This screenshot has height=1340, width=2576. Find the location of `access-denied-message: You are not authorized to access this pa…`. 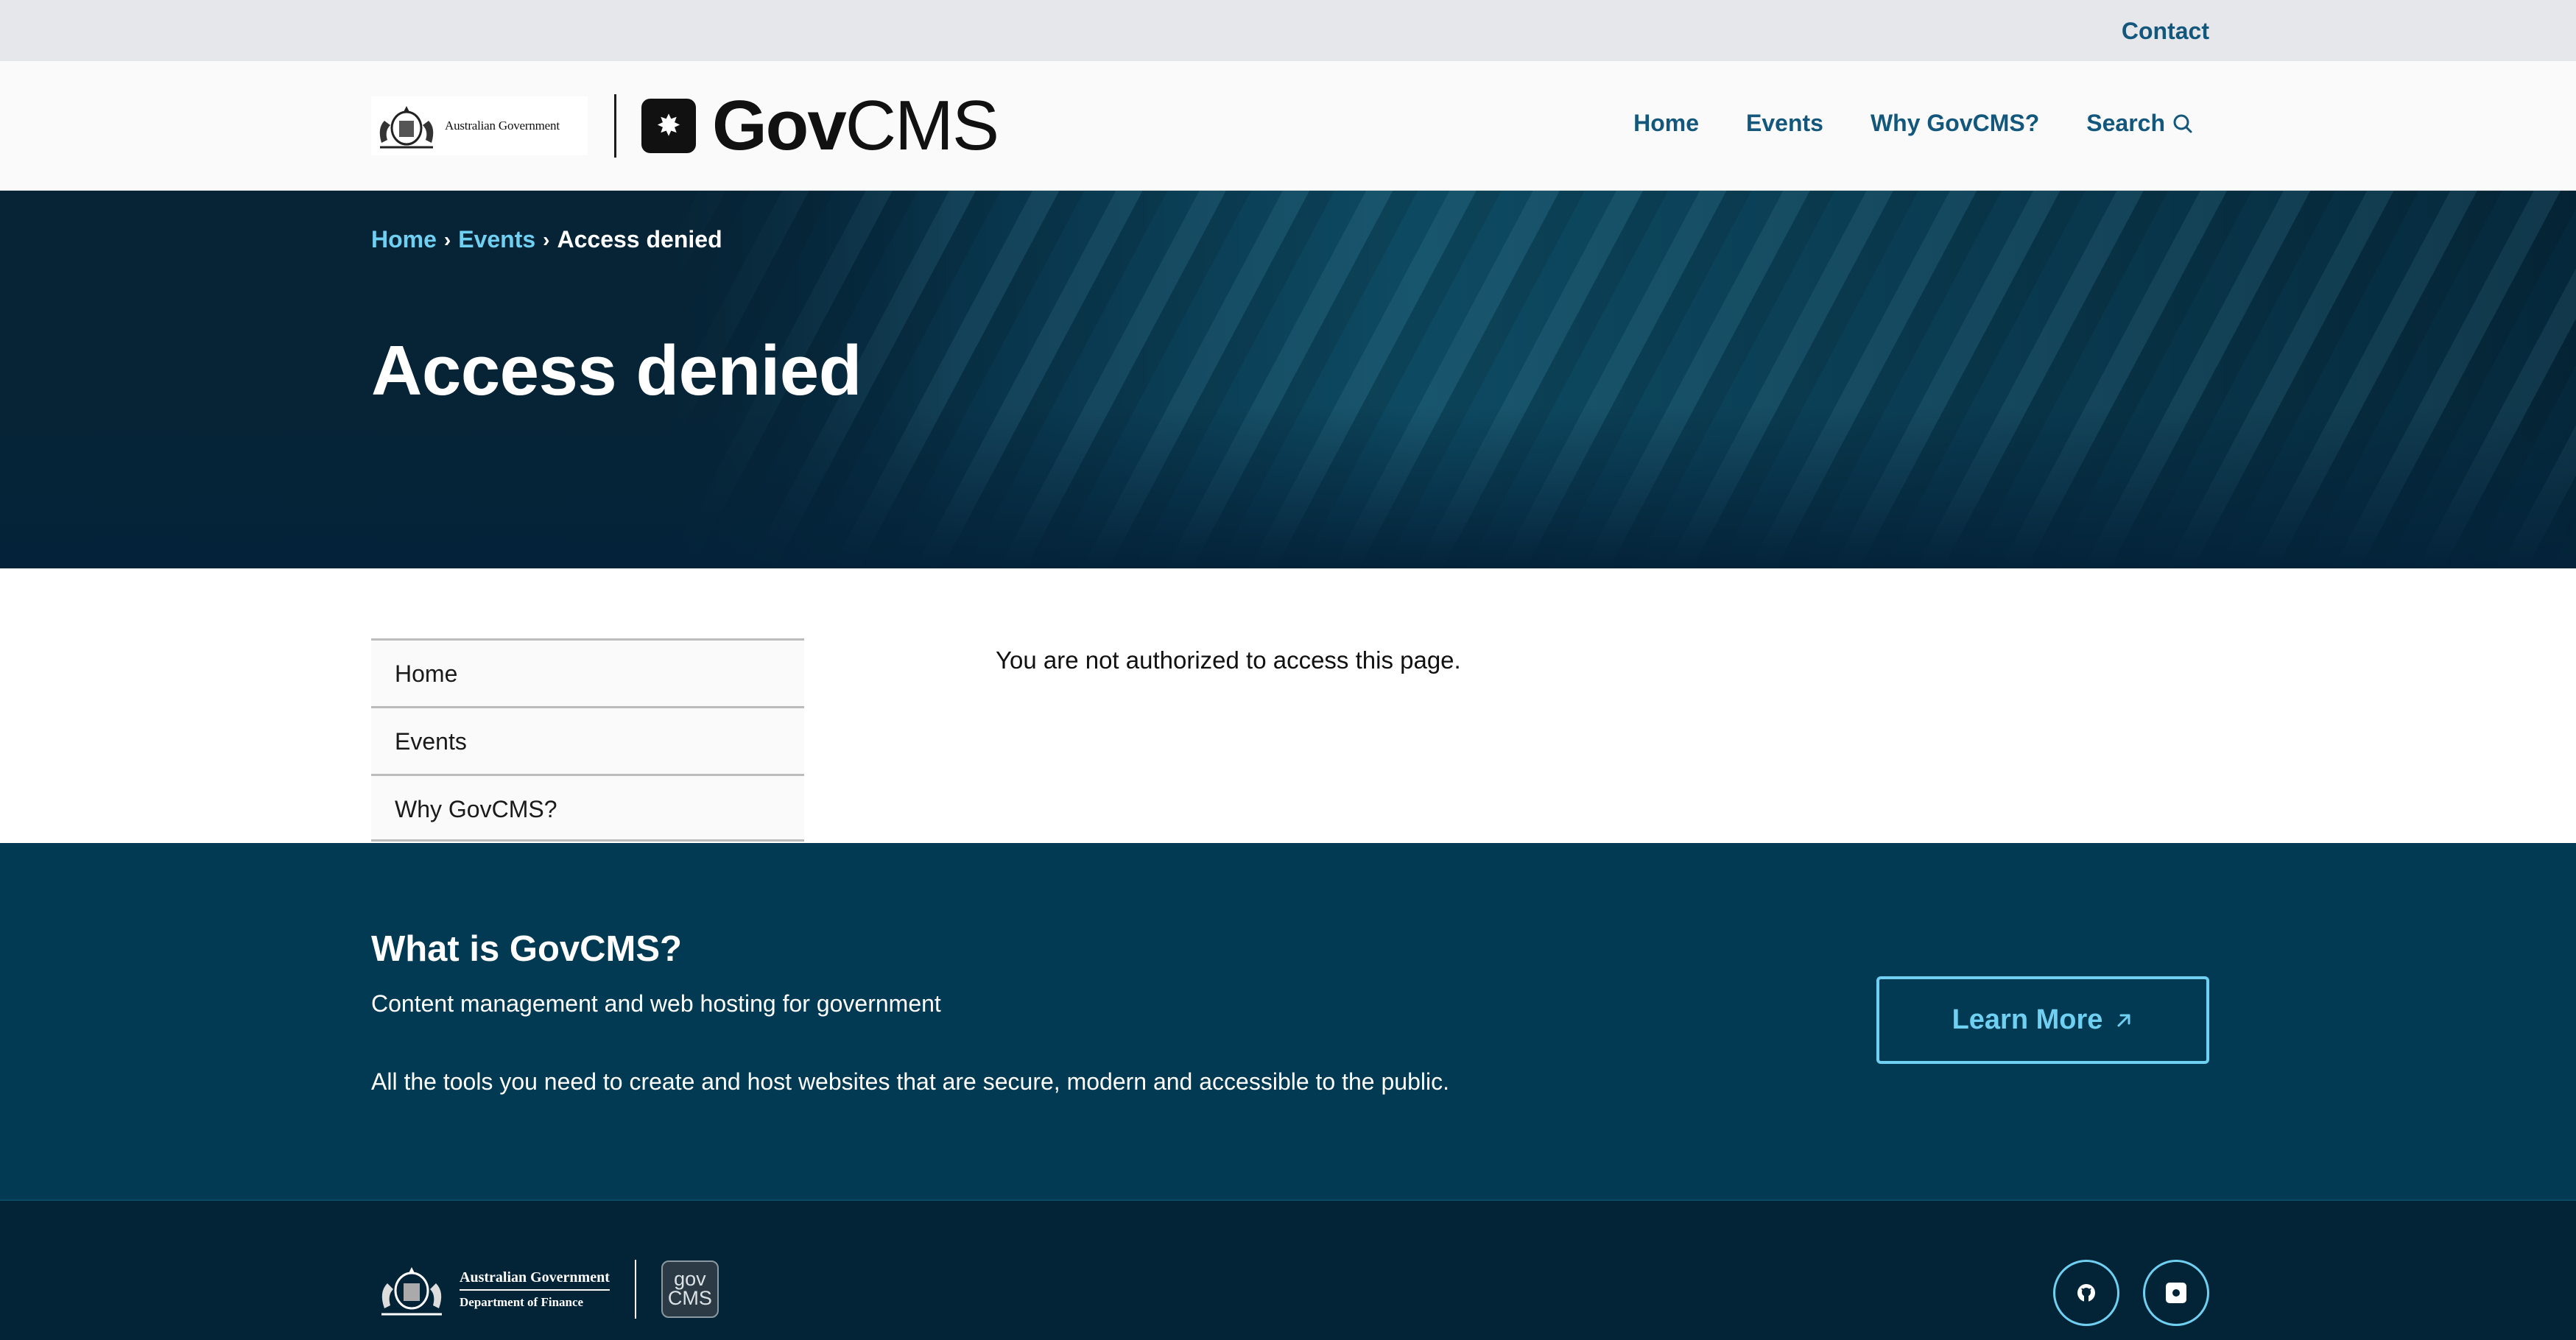

access-denied-message: You are not authorized to access this pa… is located at coordinates (1228, 660).